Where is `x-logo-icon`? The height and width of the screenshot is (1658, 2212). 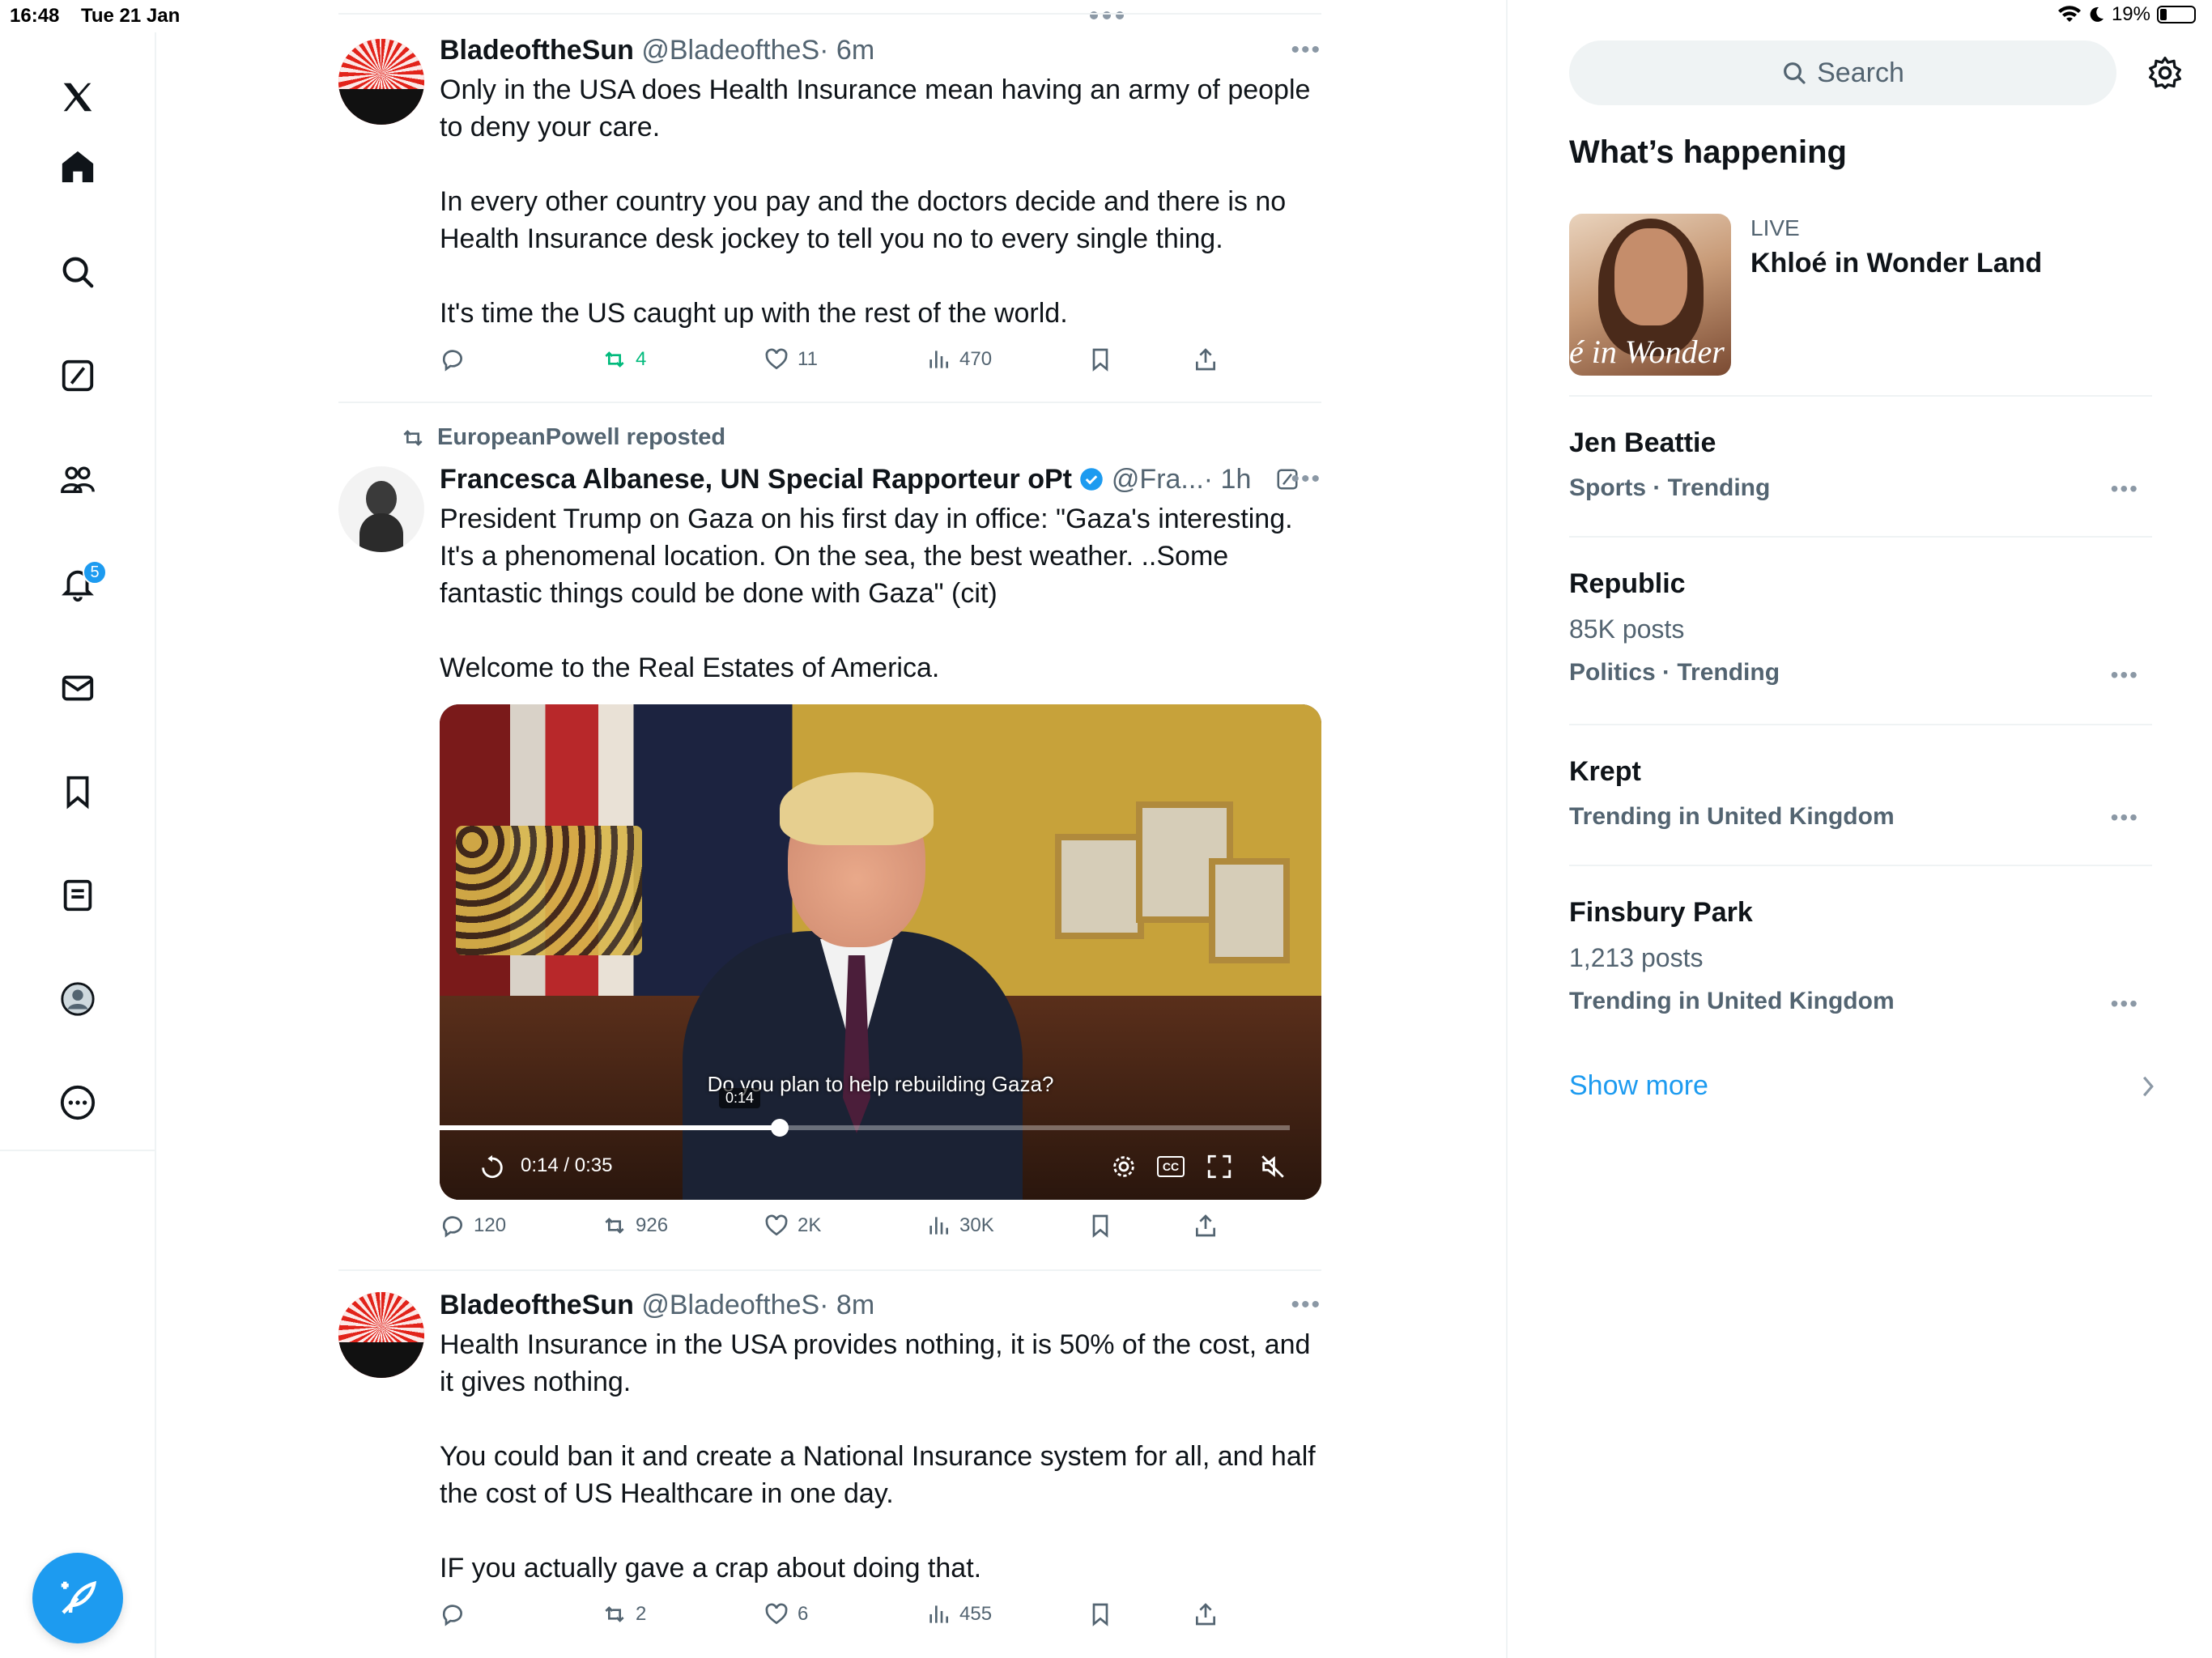 x-logo-icon is located at coordinates (77, 97).